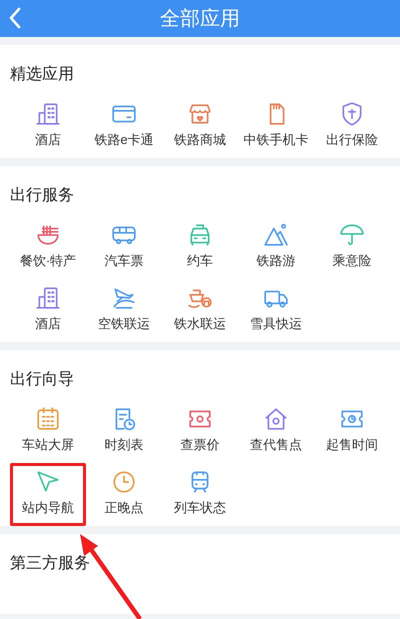 This screenshot has height=619, width=400. What do you see at coordinates (200, 126) in the screenshot?
I see `app-shortcut: 铁路商城` at bounding box center [200, 126].